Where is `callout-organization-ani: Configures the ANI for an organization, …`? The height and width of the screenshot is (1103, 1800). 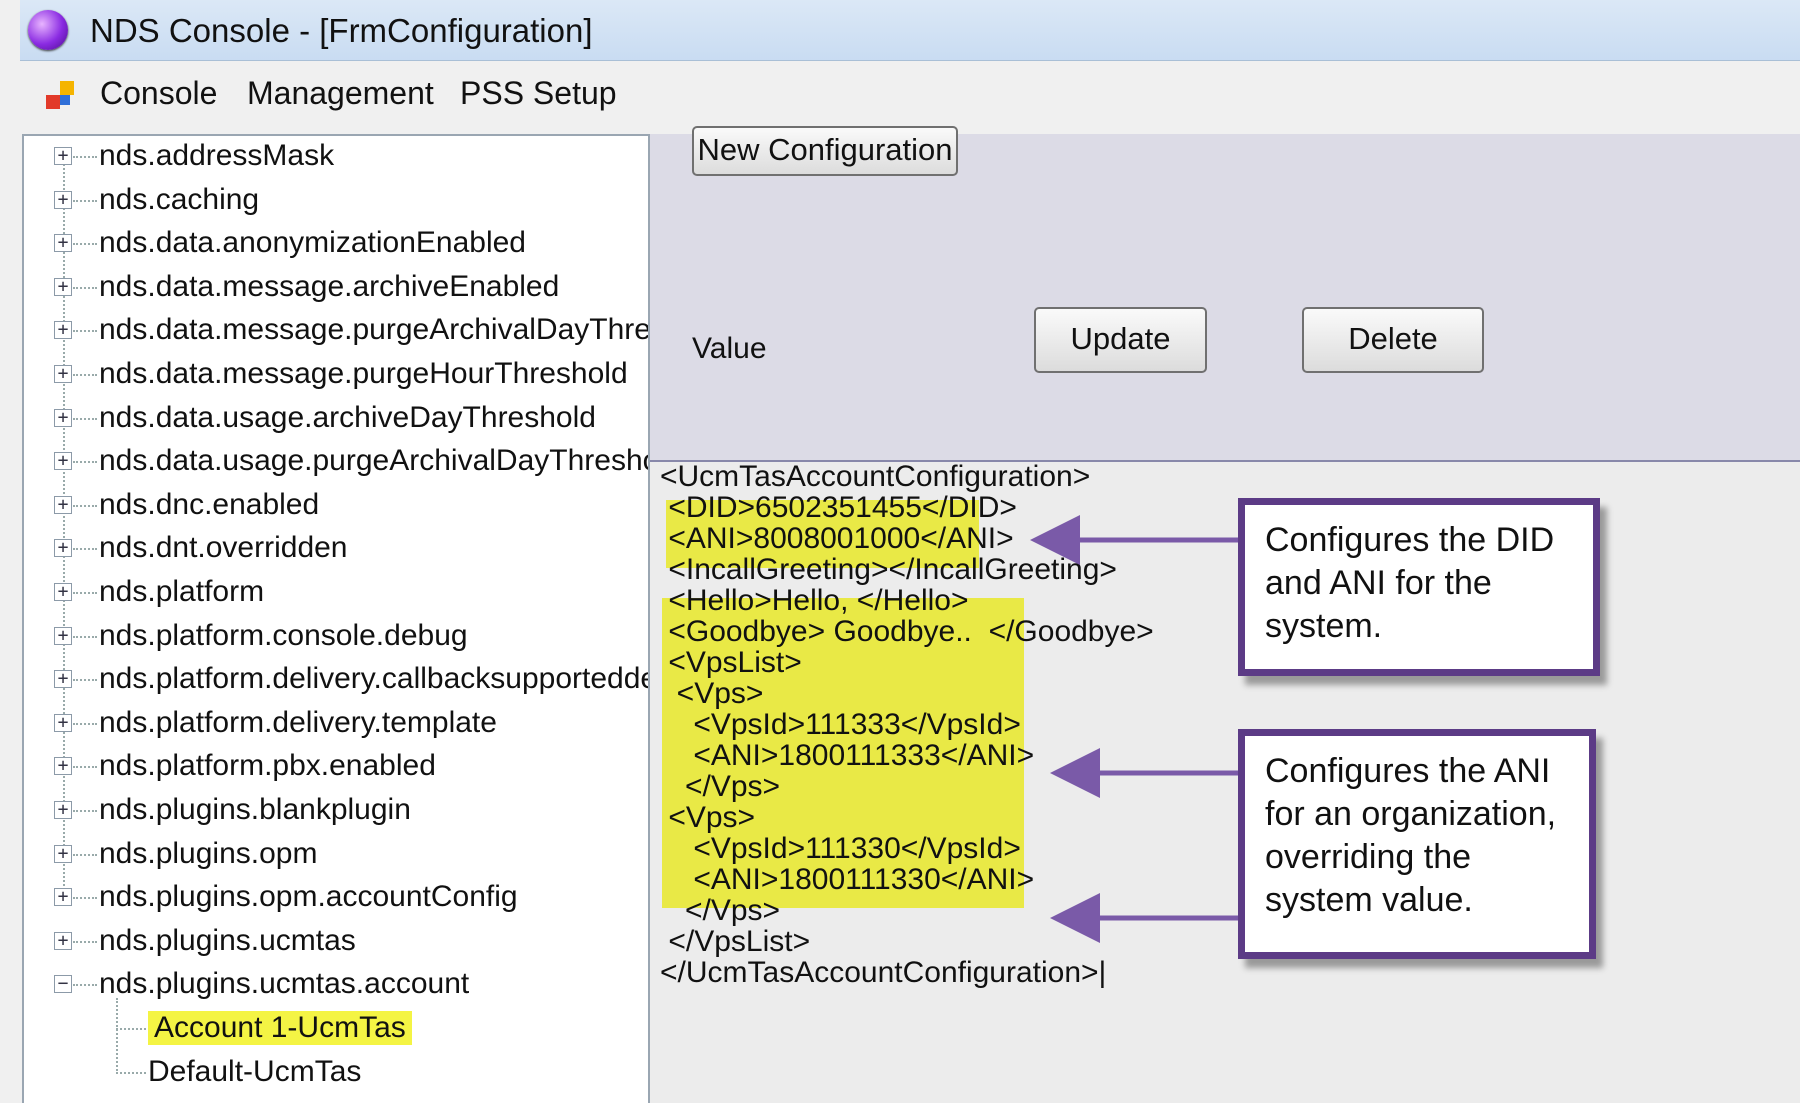
callout-organization-ani: Configures the ANI for an organization, … is located at coordinates (1417, 844).